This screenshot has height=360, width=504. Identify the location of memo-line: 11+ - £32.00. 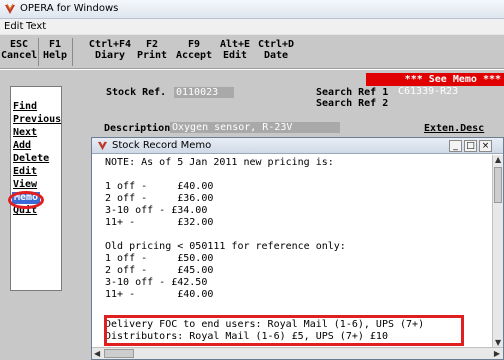
(159, 222).